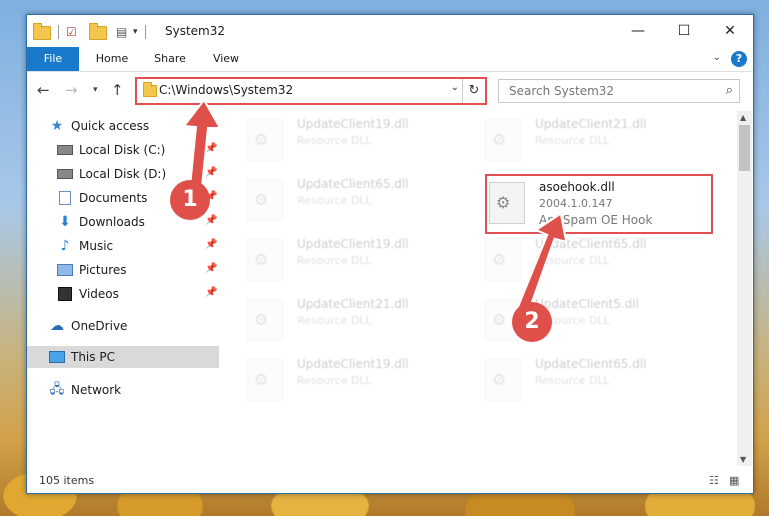 The image size is (769, 516). What do you see at coordinates (638, 31) in the screenshot?
I see `minimize-button: —` at bounding box center [638, 31].